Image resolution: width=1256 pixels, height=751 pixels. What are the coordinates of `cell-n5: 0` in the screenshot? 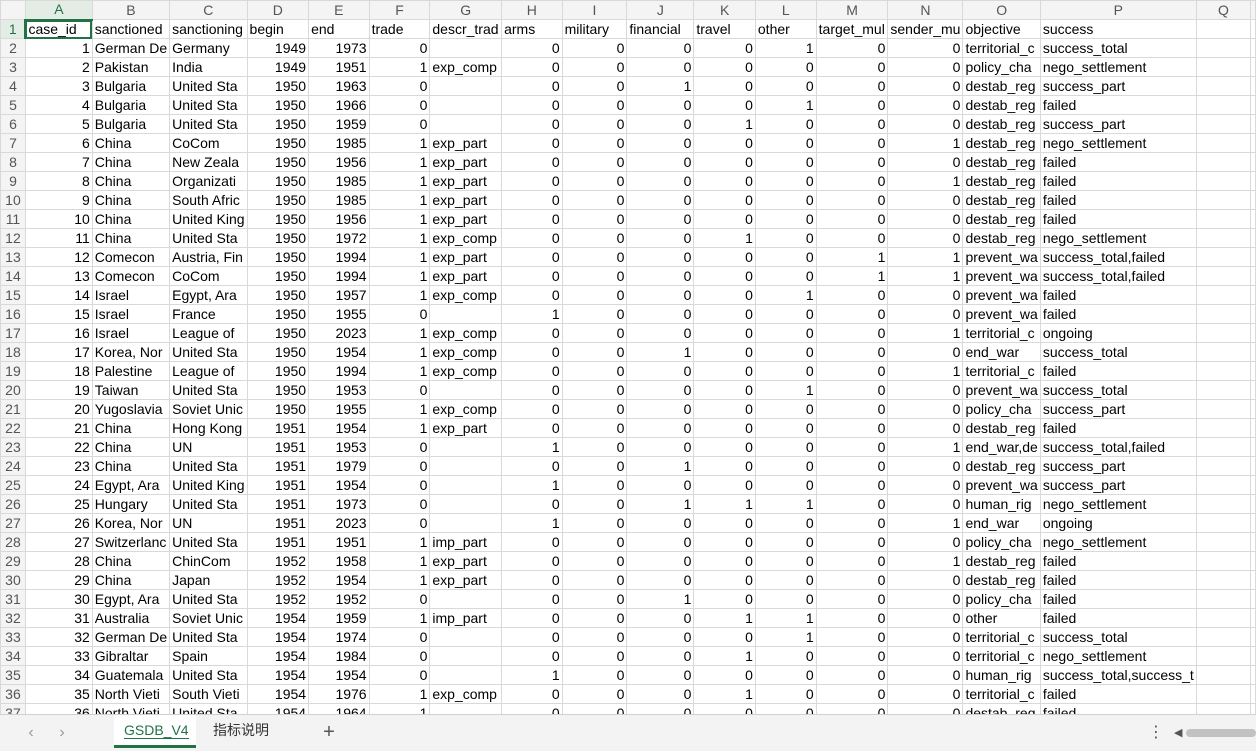 It's located at (925, 105).